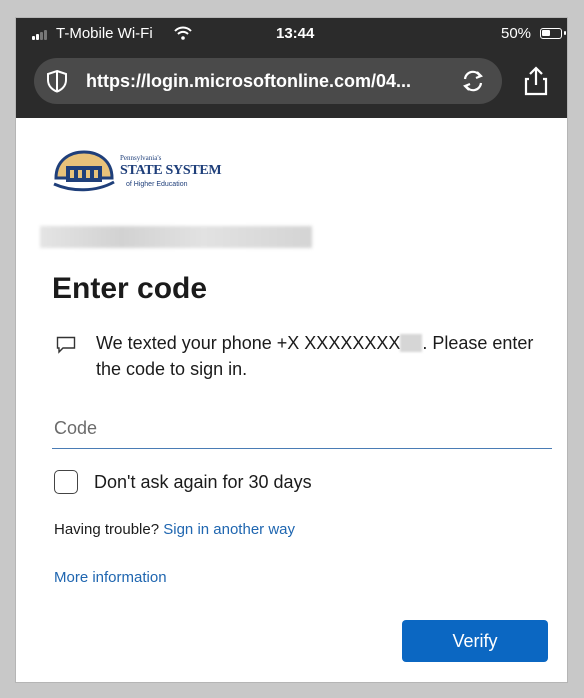 This screenshot has height=698, width=584. Describe the element at coordinates (84, 171) in the screenshot. I see `keystone-logo-icon` at that location.